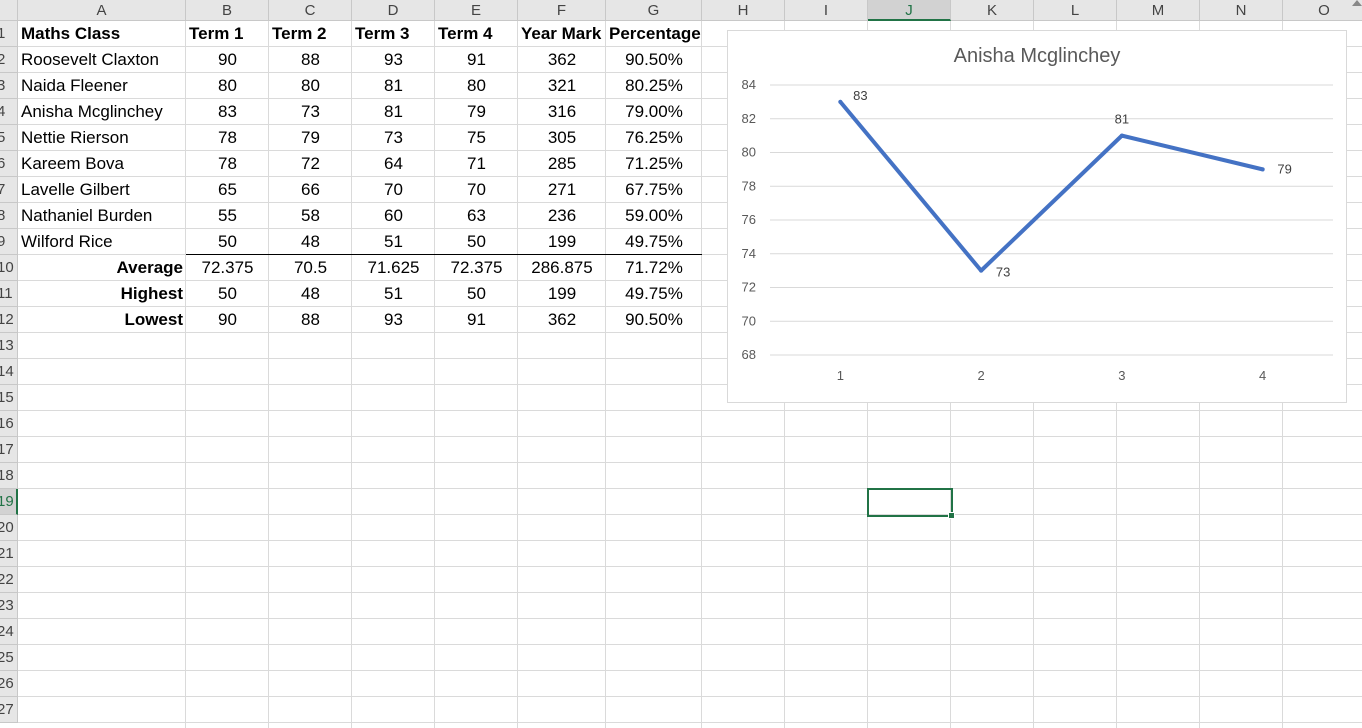  What do you see at coordinates (9, 632) in the screenshot?
I see `row-header-24: 24` at bounding box center [9, 632].